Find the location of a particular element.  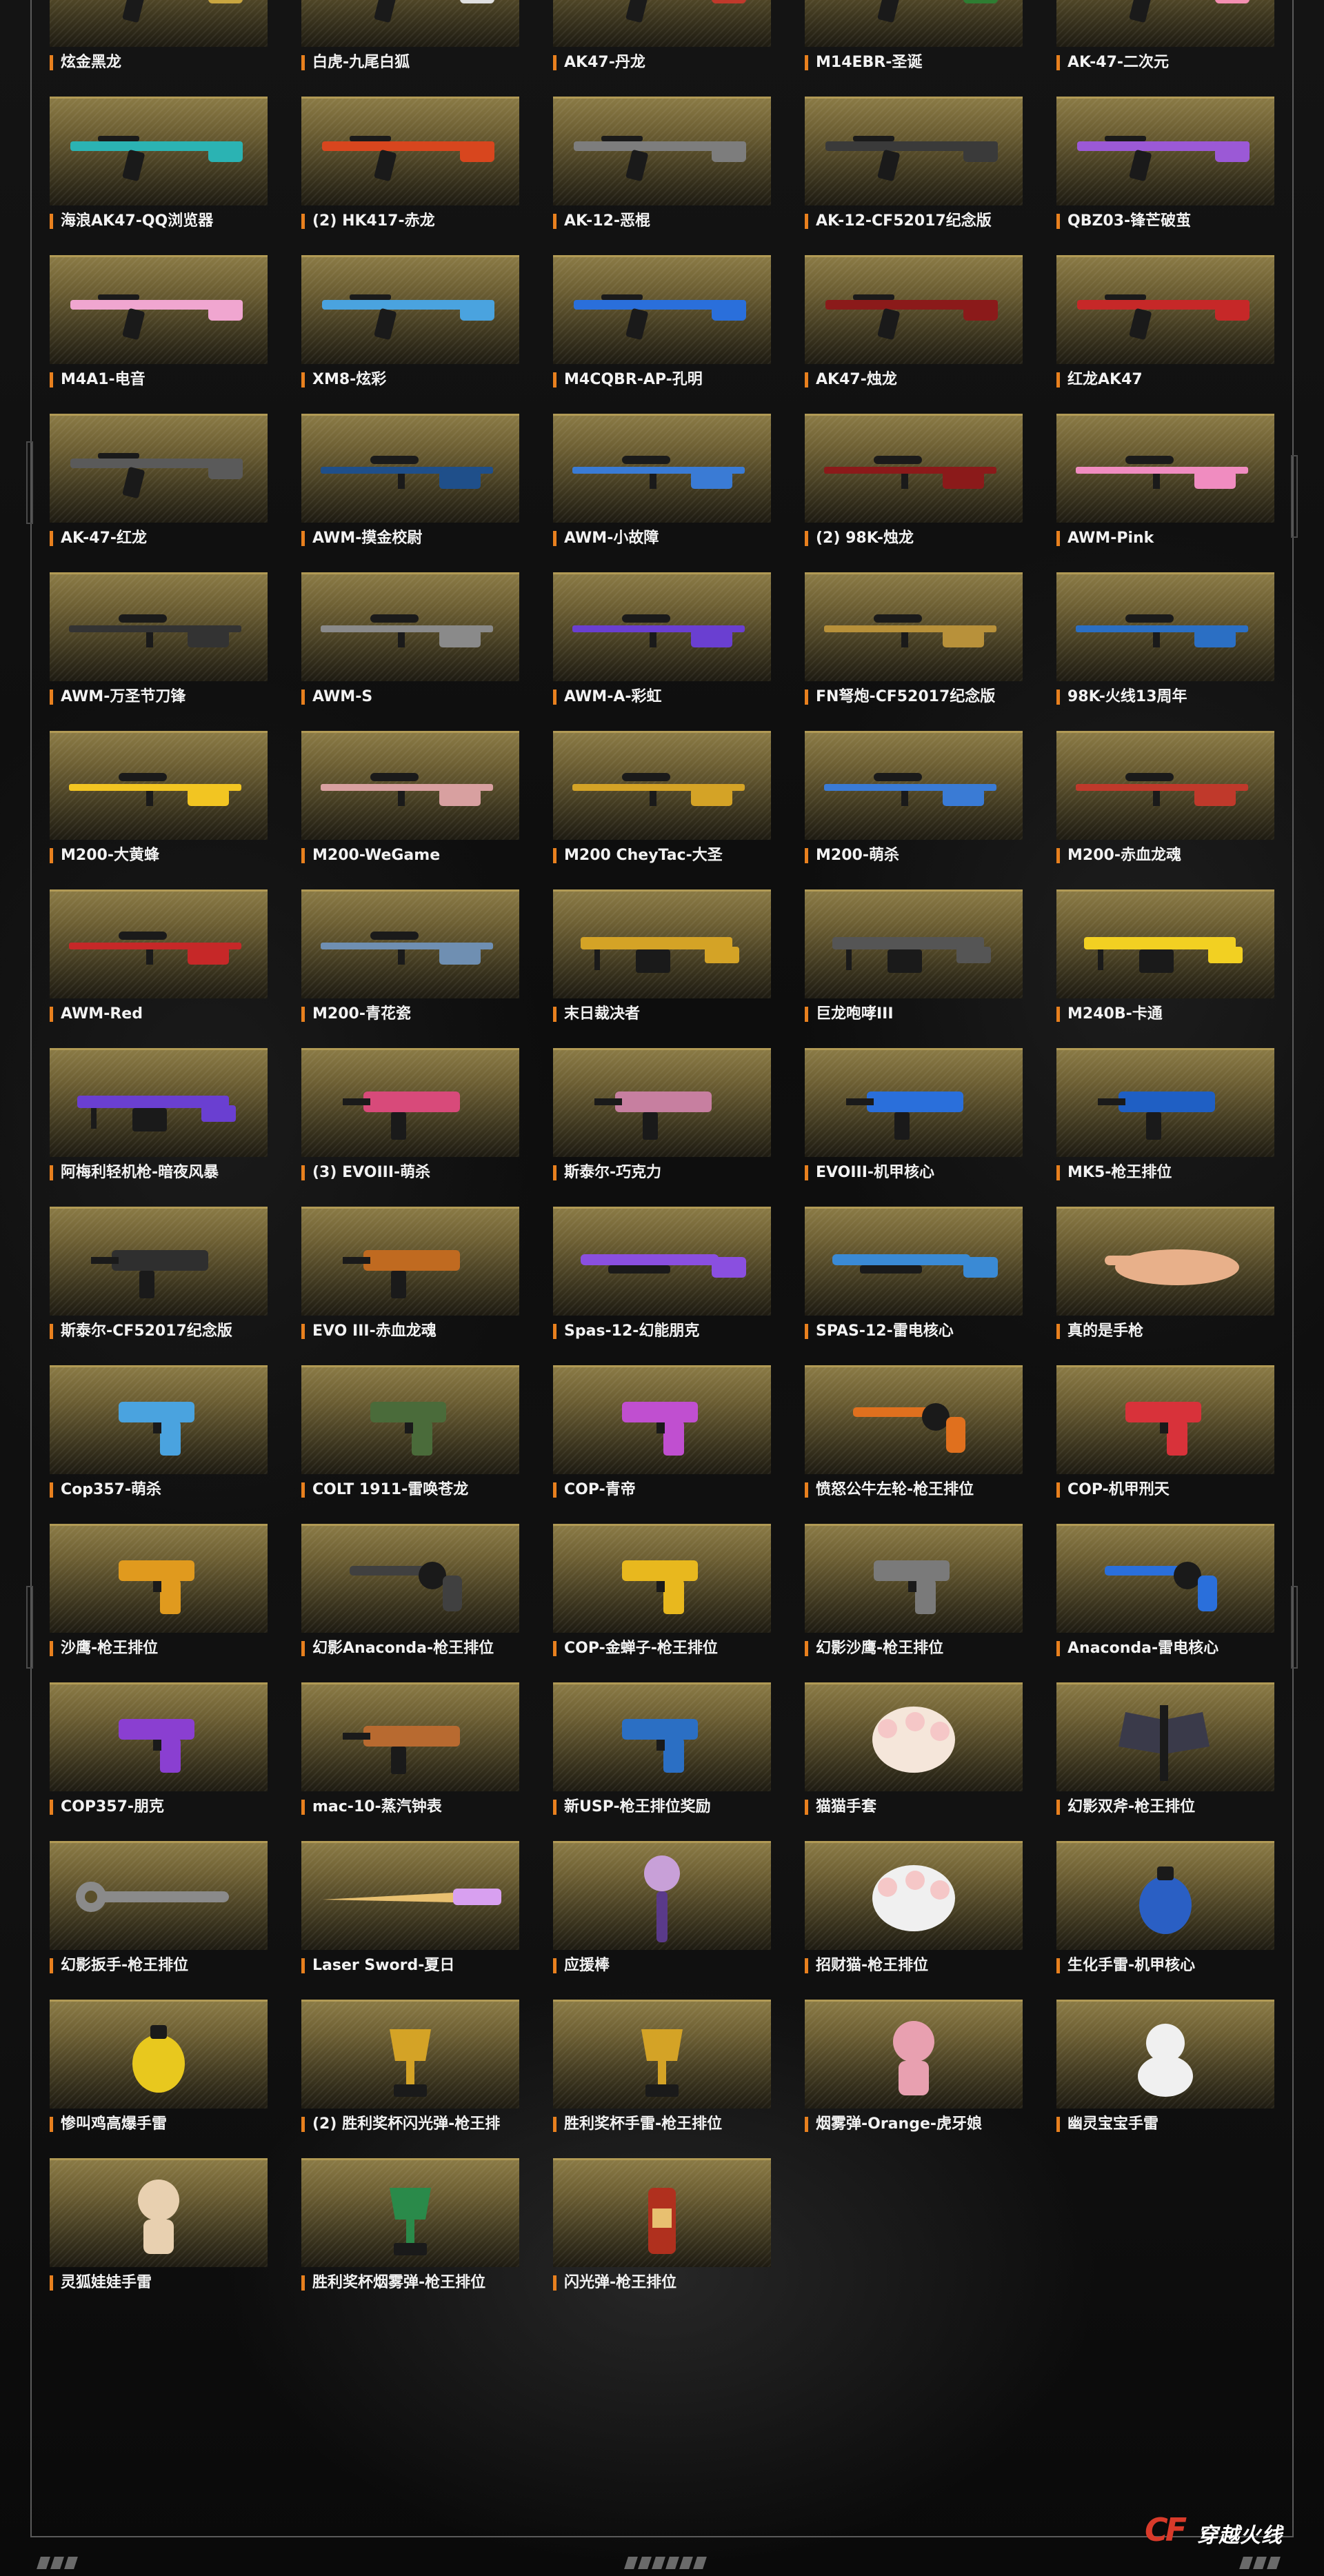

gallery-card: 沙鹰-枪王排位 is located at coordinates (159, 1593).